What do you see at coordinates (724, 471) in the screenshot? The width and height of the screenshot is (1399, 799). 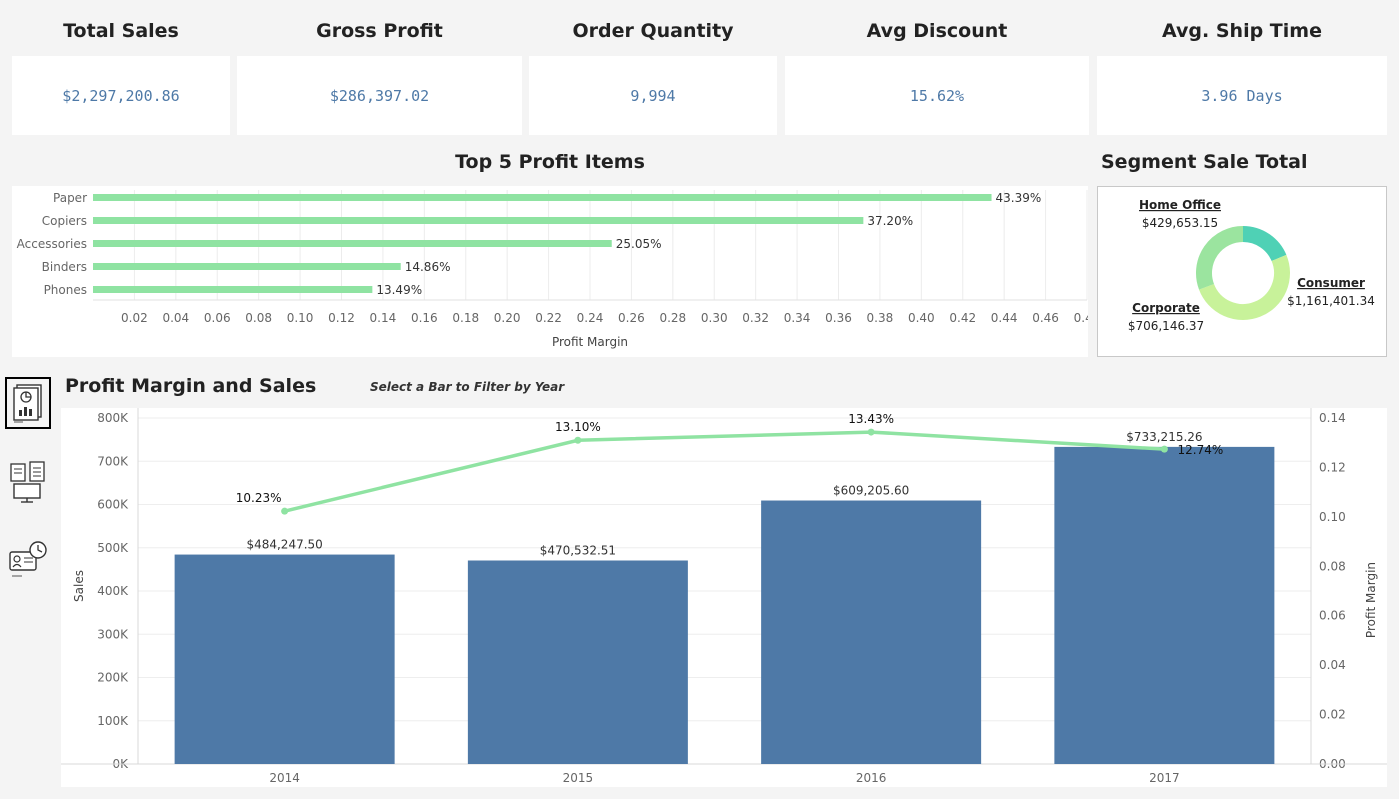 I see `profit-margin-line` at bounding box center [724, 471].